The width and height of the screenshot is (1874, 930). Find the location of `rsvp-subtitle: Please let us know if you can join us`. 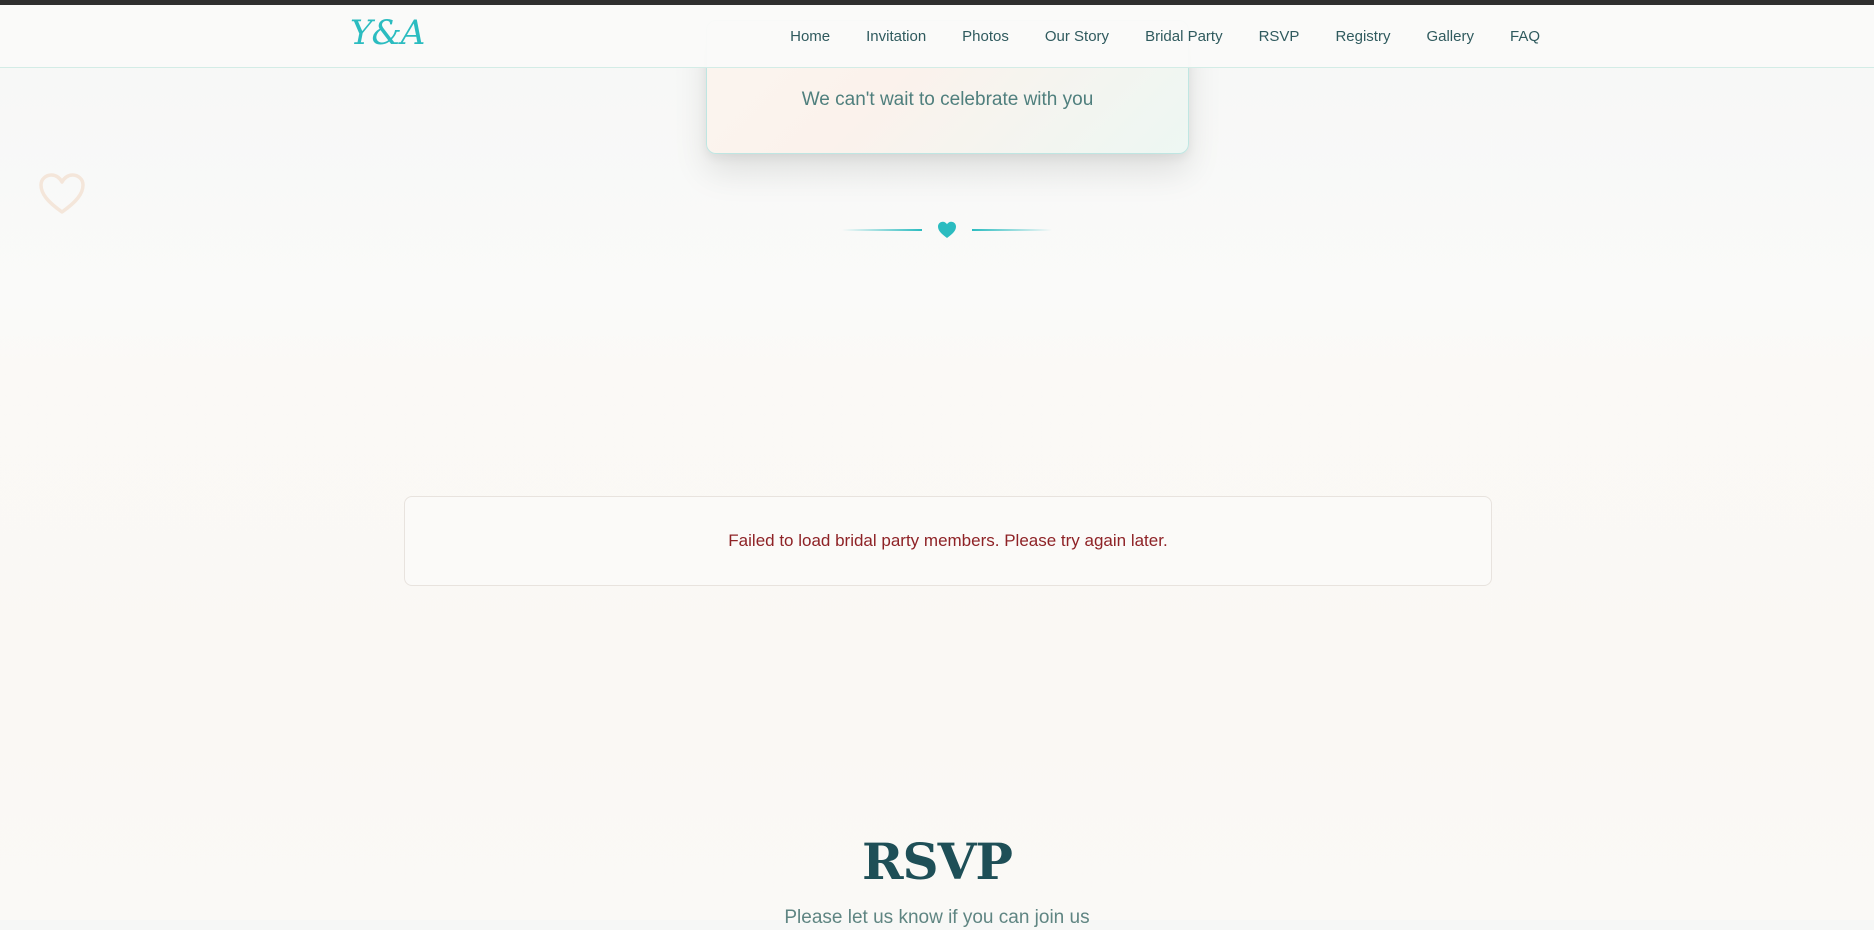

rsvp-subtitle: Please let us know if you can join us is located at coordinates (937, 917).